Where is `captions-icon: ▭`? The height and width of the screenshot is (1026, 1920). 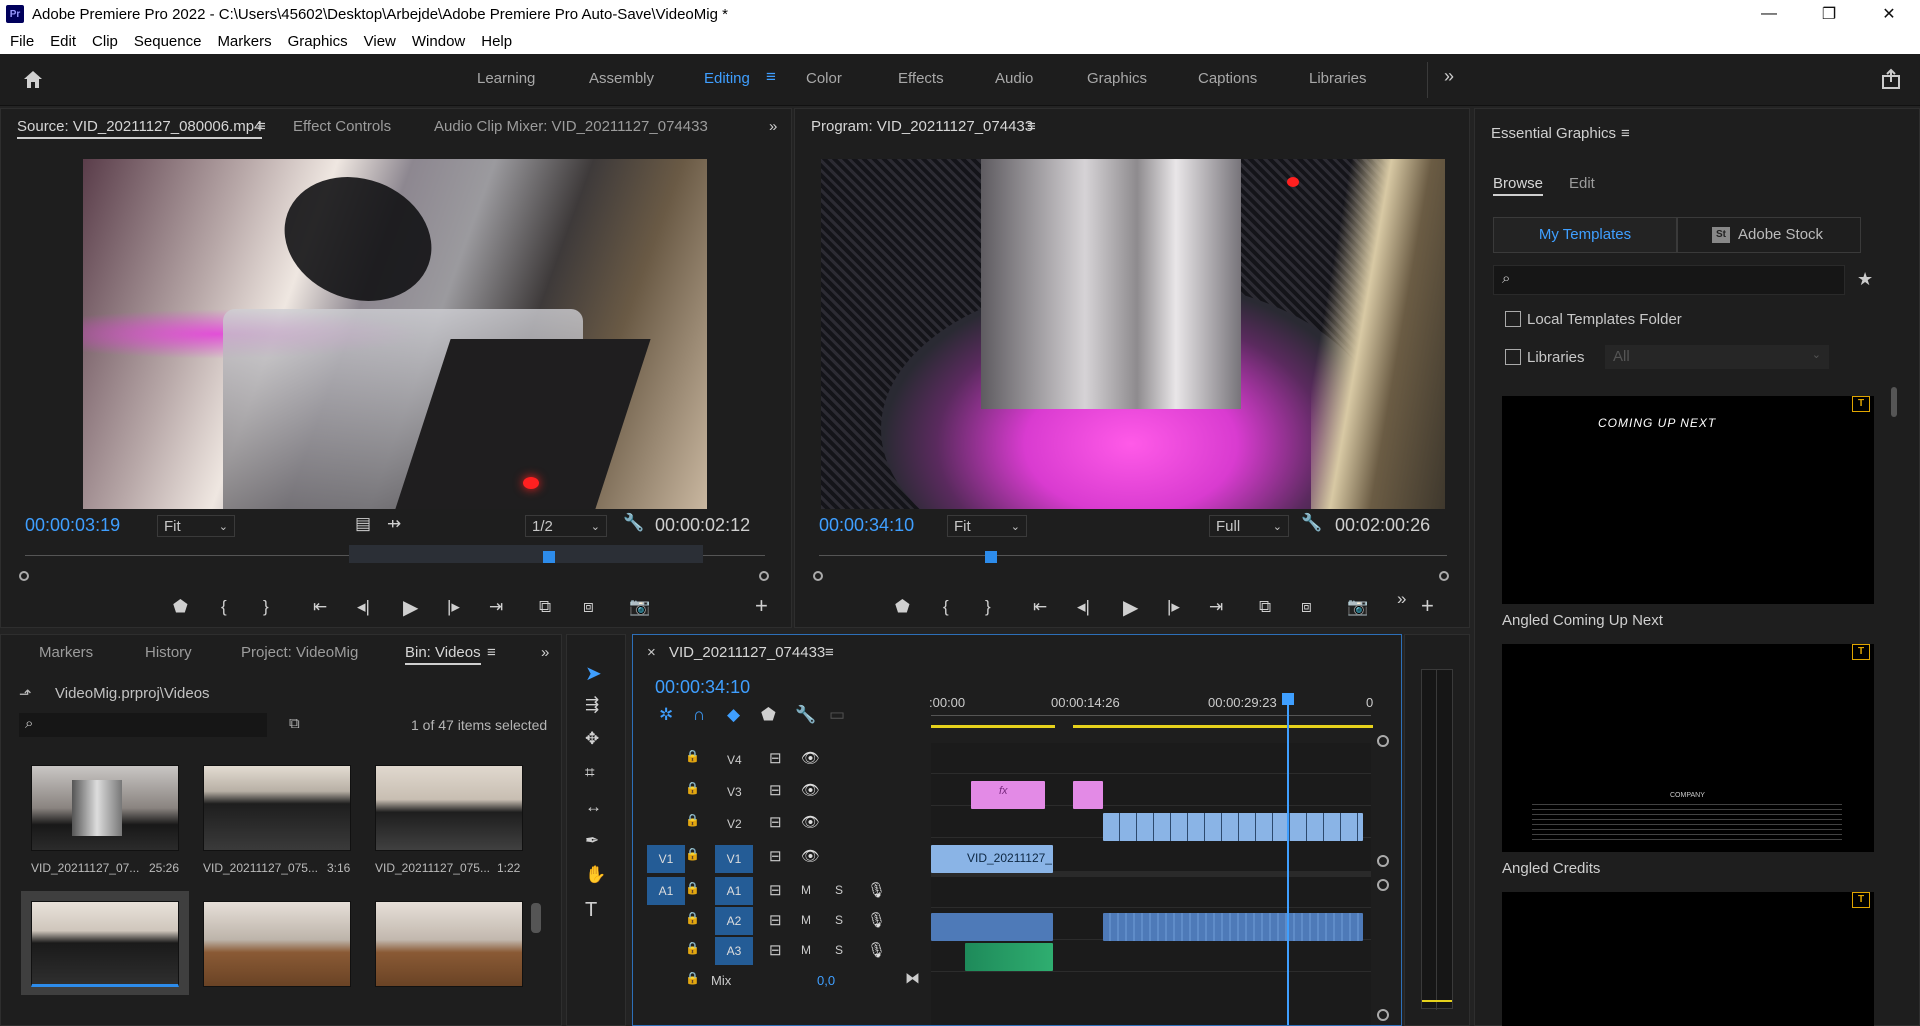 captions-icon: ▭ is located at coordinates (837, 715).